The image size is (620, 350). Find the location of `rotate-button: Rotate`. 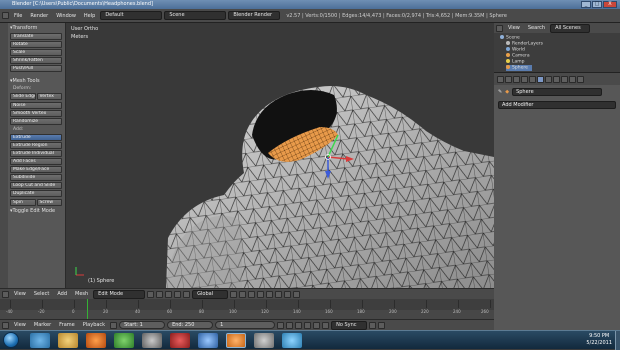

rotate-button: Rotate is located at coordinates (36, 44).